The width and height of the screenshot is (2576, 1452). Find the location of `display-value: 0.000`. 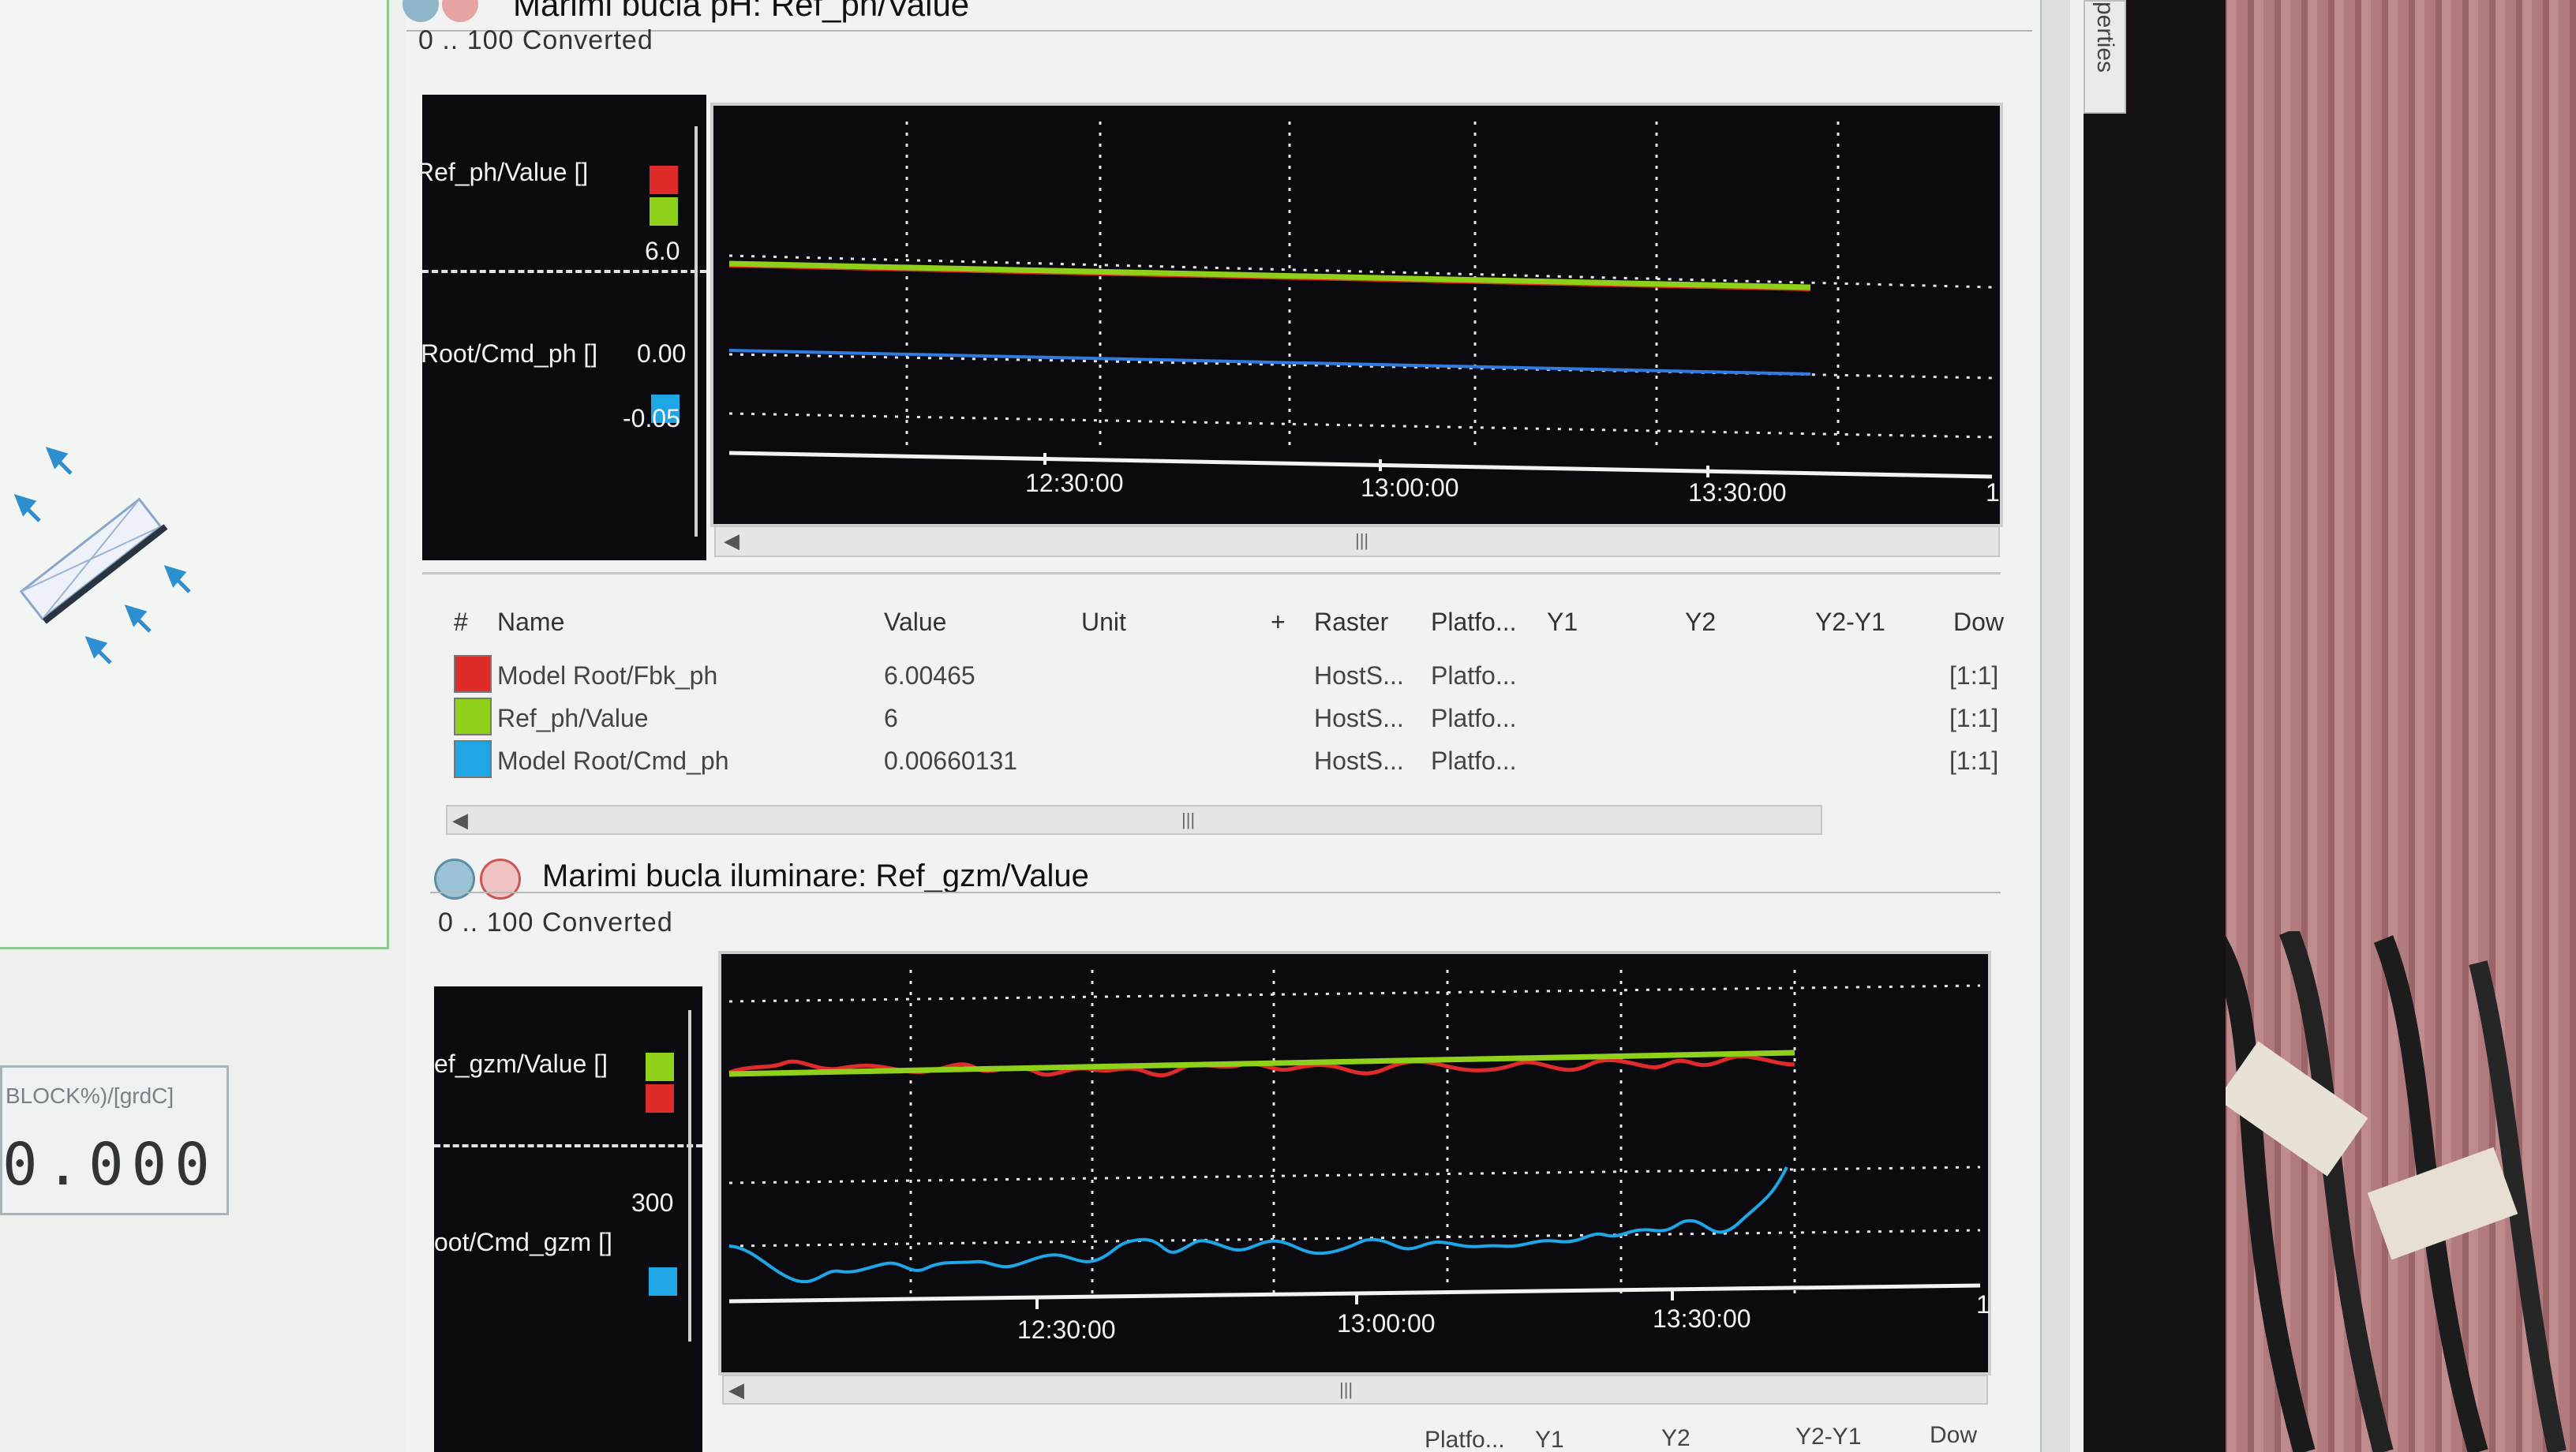

display-value: 0.000 is located at coordinates (110, 1165).